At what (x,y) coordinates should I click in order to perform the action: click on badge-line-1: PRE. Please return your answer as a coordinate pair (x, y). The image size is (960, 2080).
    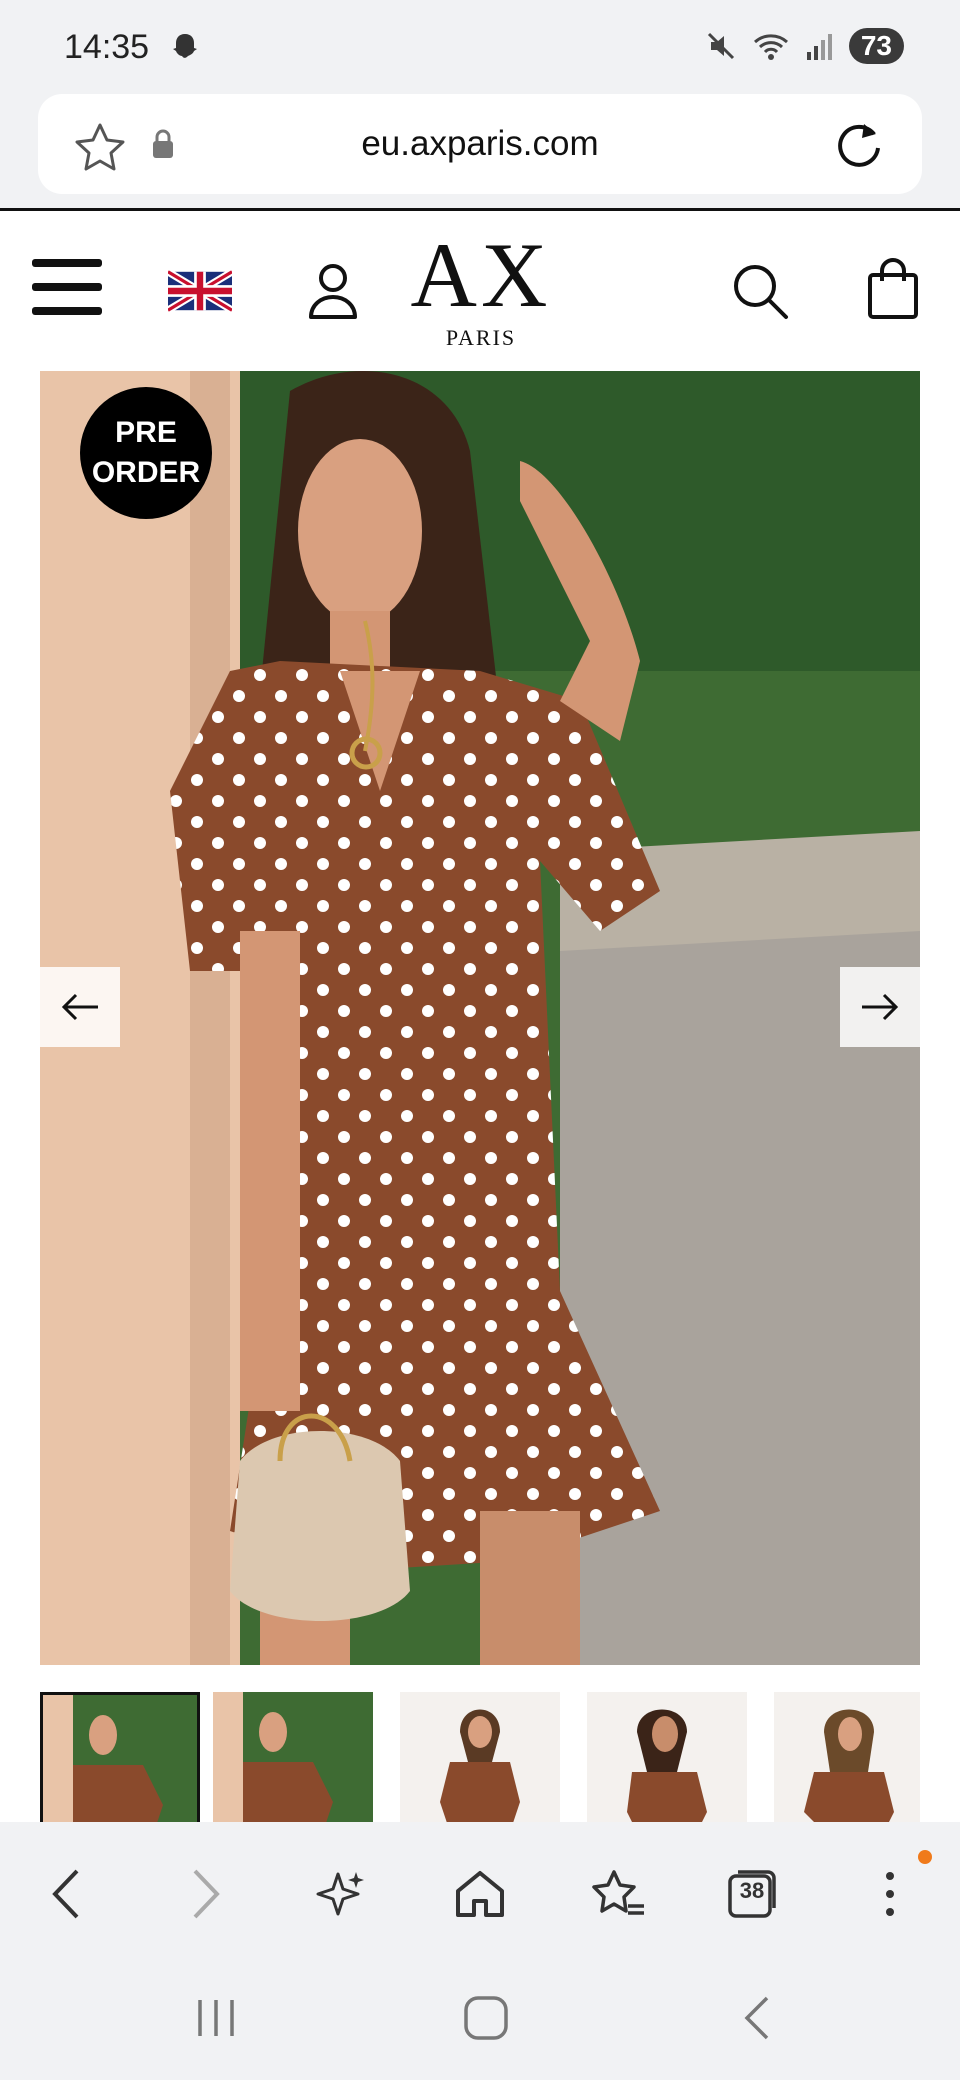
    Looking at the image, I should click on (146, 432).